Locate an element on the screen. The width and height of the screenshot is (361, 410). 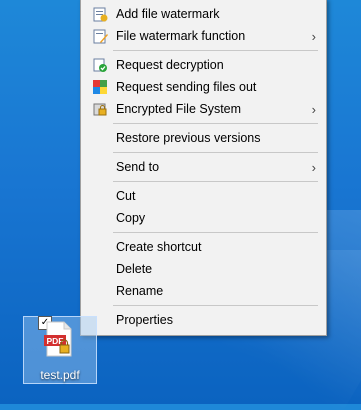
menu-item-label: File watermark function is located at coordinates (181, 36).